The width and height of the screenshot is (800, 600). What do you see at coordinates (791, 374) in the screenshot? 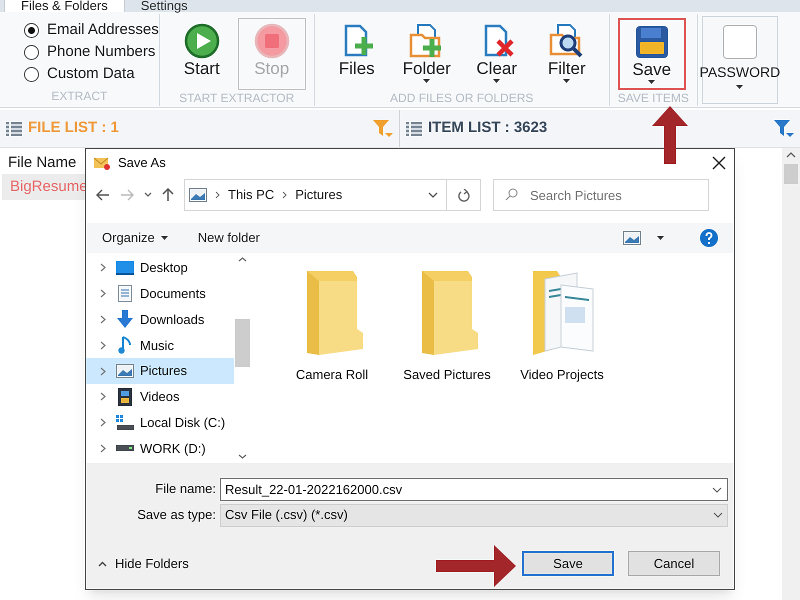
I see `scrollbar` at bounding box center [791, 374].